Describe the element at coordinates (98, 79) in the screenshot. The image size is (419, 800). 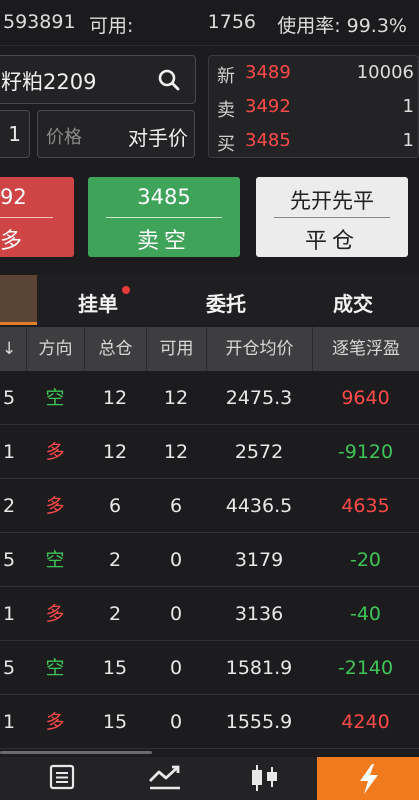
I see `instrument-selector: 籽粕2209` at that location.